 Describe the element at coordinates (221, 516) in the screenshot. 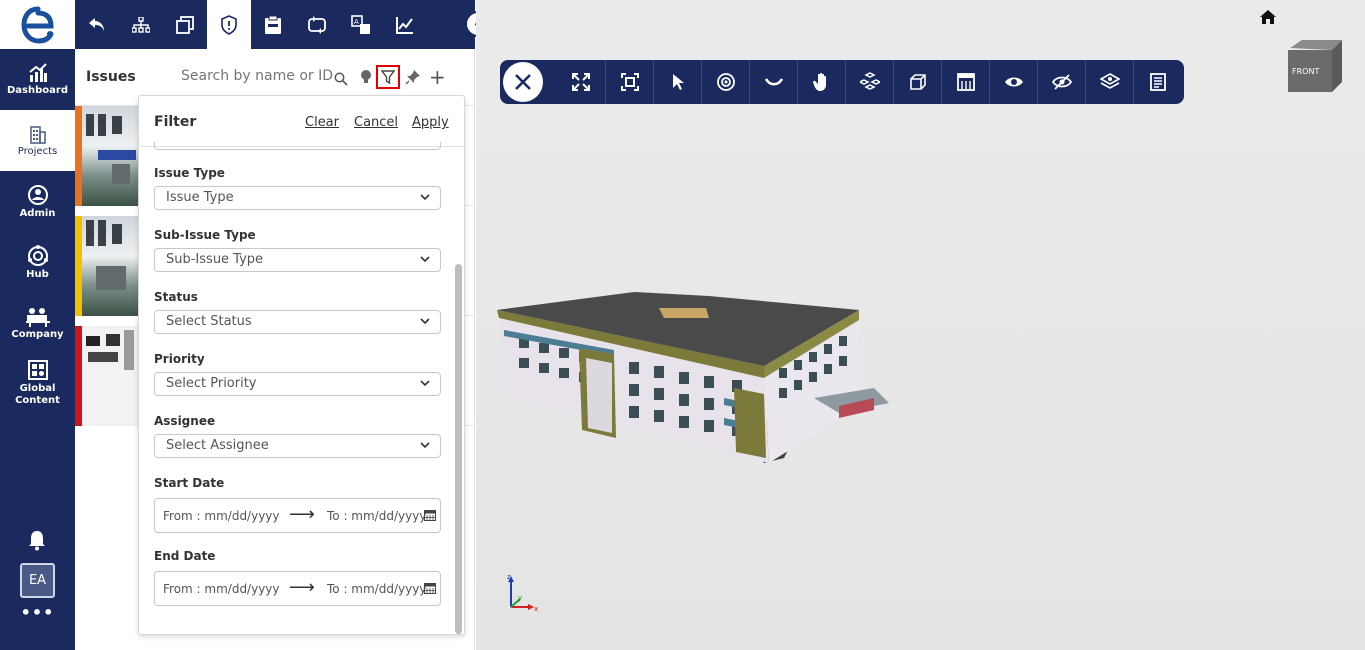

I see `start-date-from-input: From : mm/dd/yyyy` at that location.